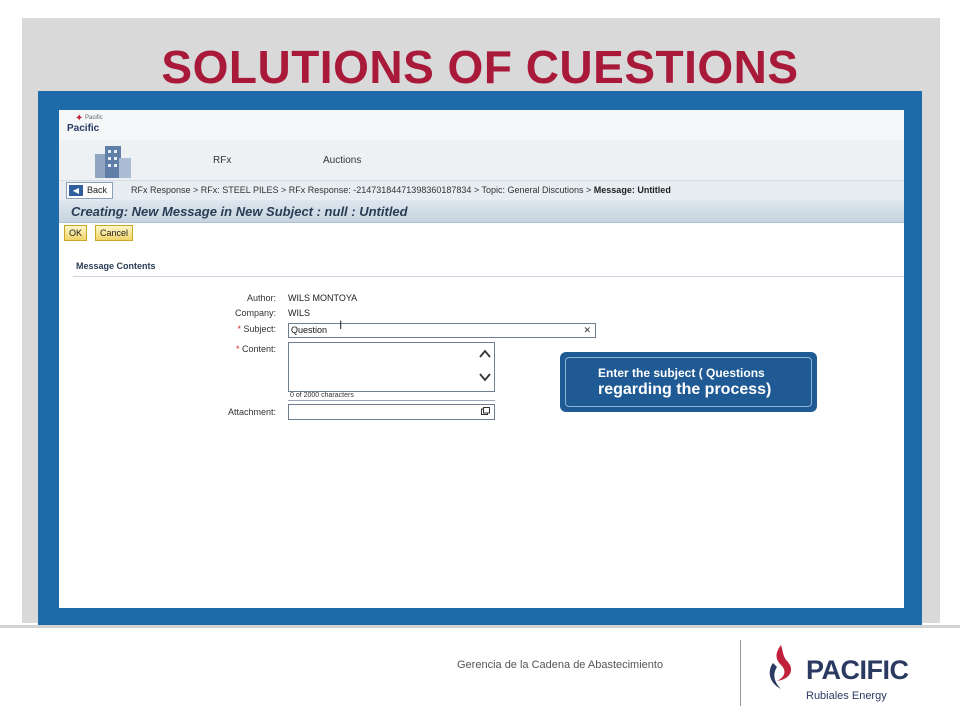 Image resolution: width=960 pixels, height=720 pixels. What do you see at coordinates (94, 118) in the screenshot?
I see `app-logo-tag: Pacific` at bounding box center [94, 118].